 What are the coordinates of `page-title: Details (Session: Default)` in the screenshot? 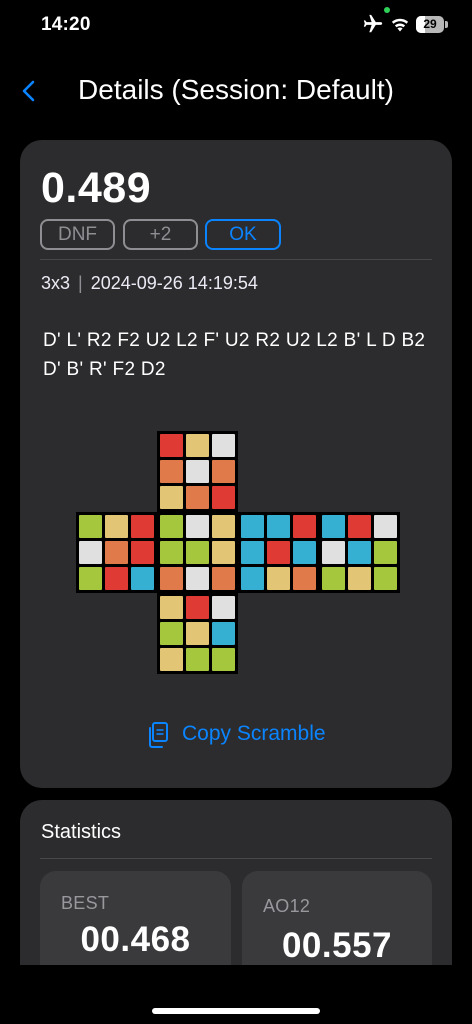 It's located at (236, 89).